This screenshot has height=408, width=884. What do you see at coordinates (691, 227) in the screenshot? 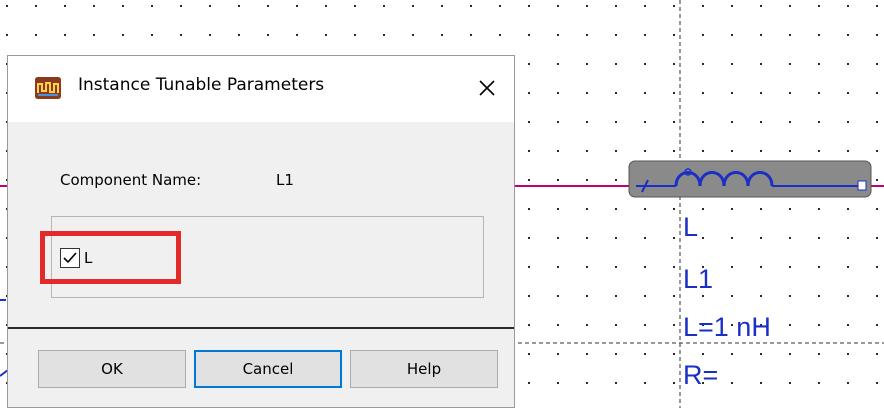
I see `component-type-label: L` at bounding box center [691, 227].